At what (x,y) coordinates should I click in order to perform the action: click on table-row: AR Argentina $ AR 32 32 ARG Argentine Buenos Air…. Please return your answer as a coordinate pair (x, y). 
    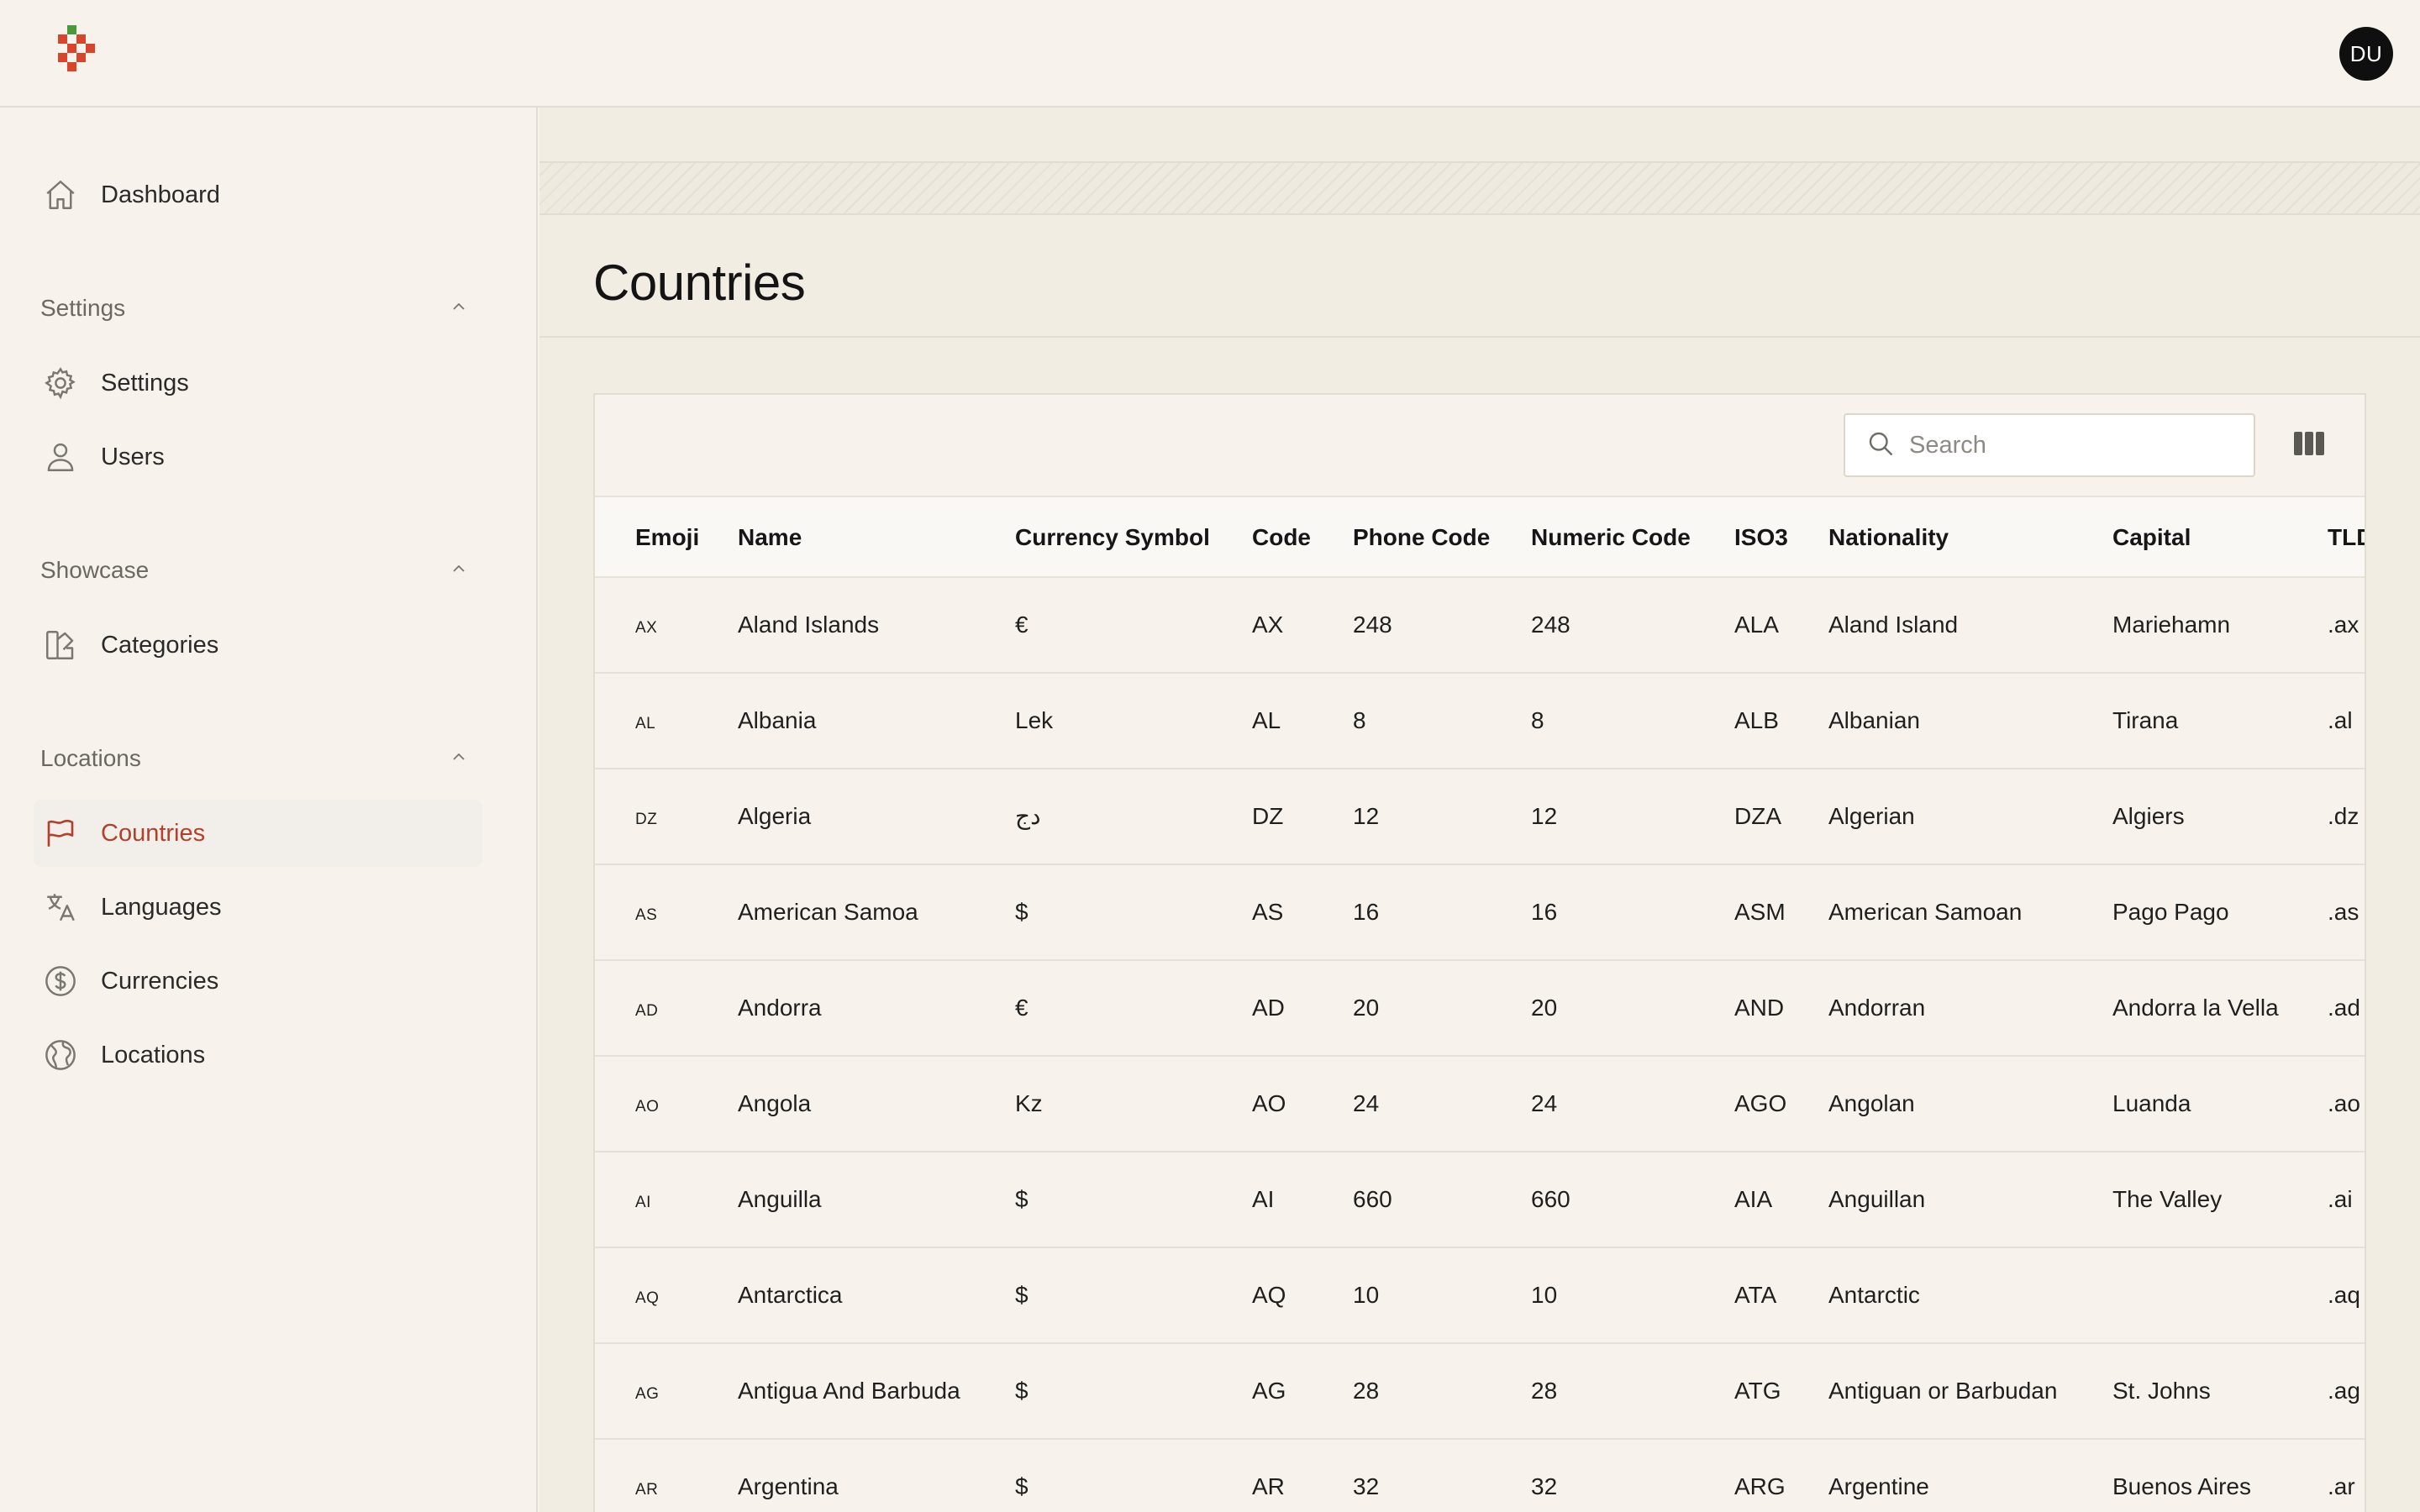
    Looking at the image, I should click on (1480, 1476).